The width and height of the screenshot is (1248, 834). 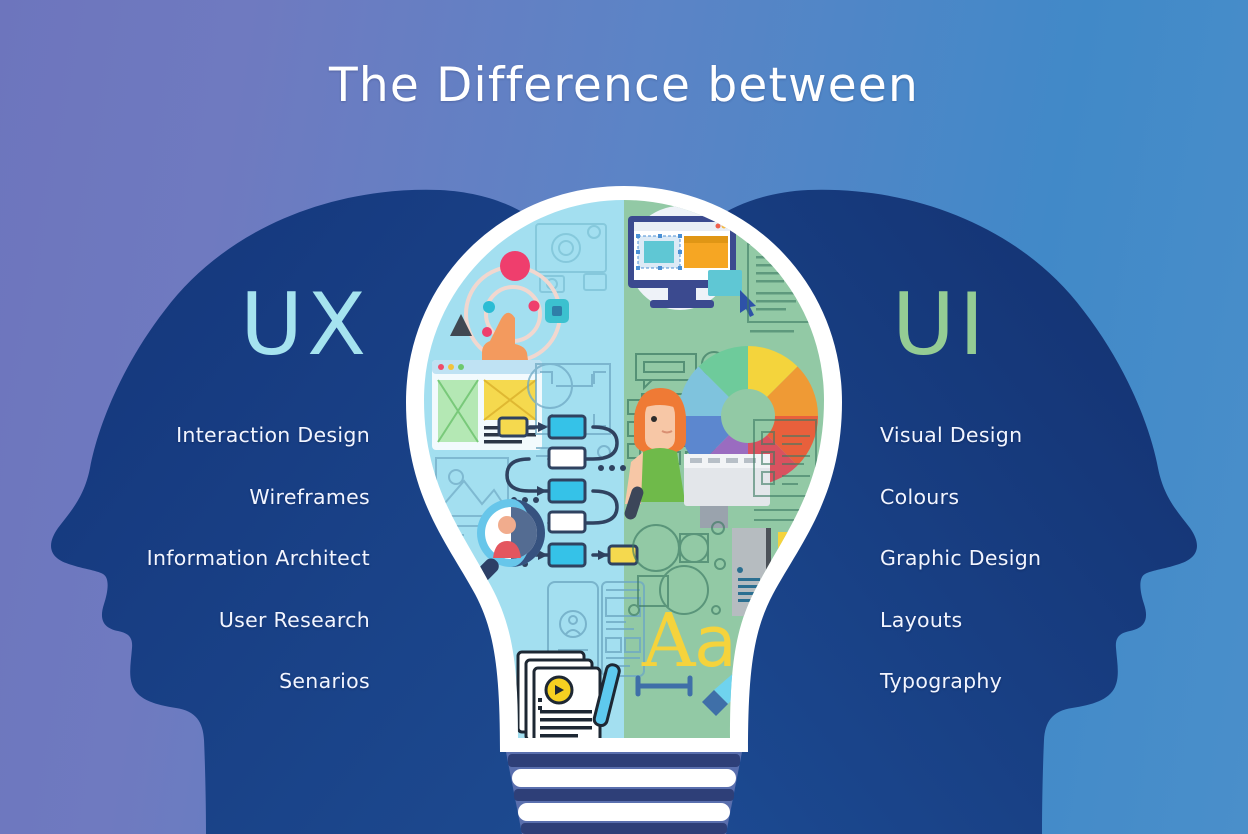 I want to click on svg-text: A, so click(x=669, y=641).